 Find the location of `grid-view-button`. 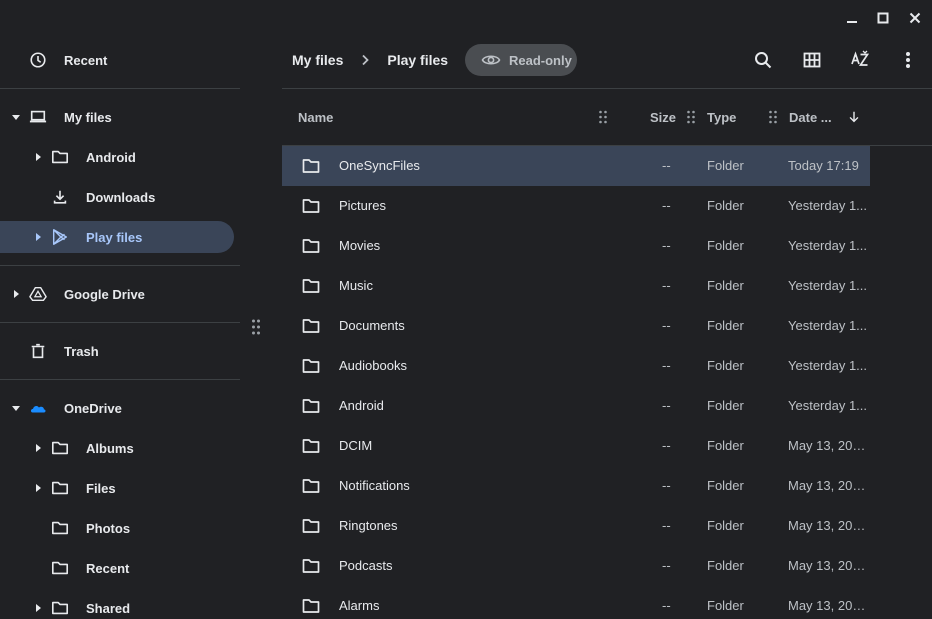

grid-view-button is located at coordinates (812, 60).